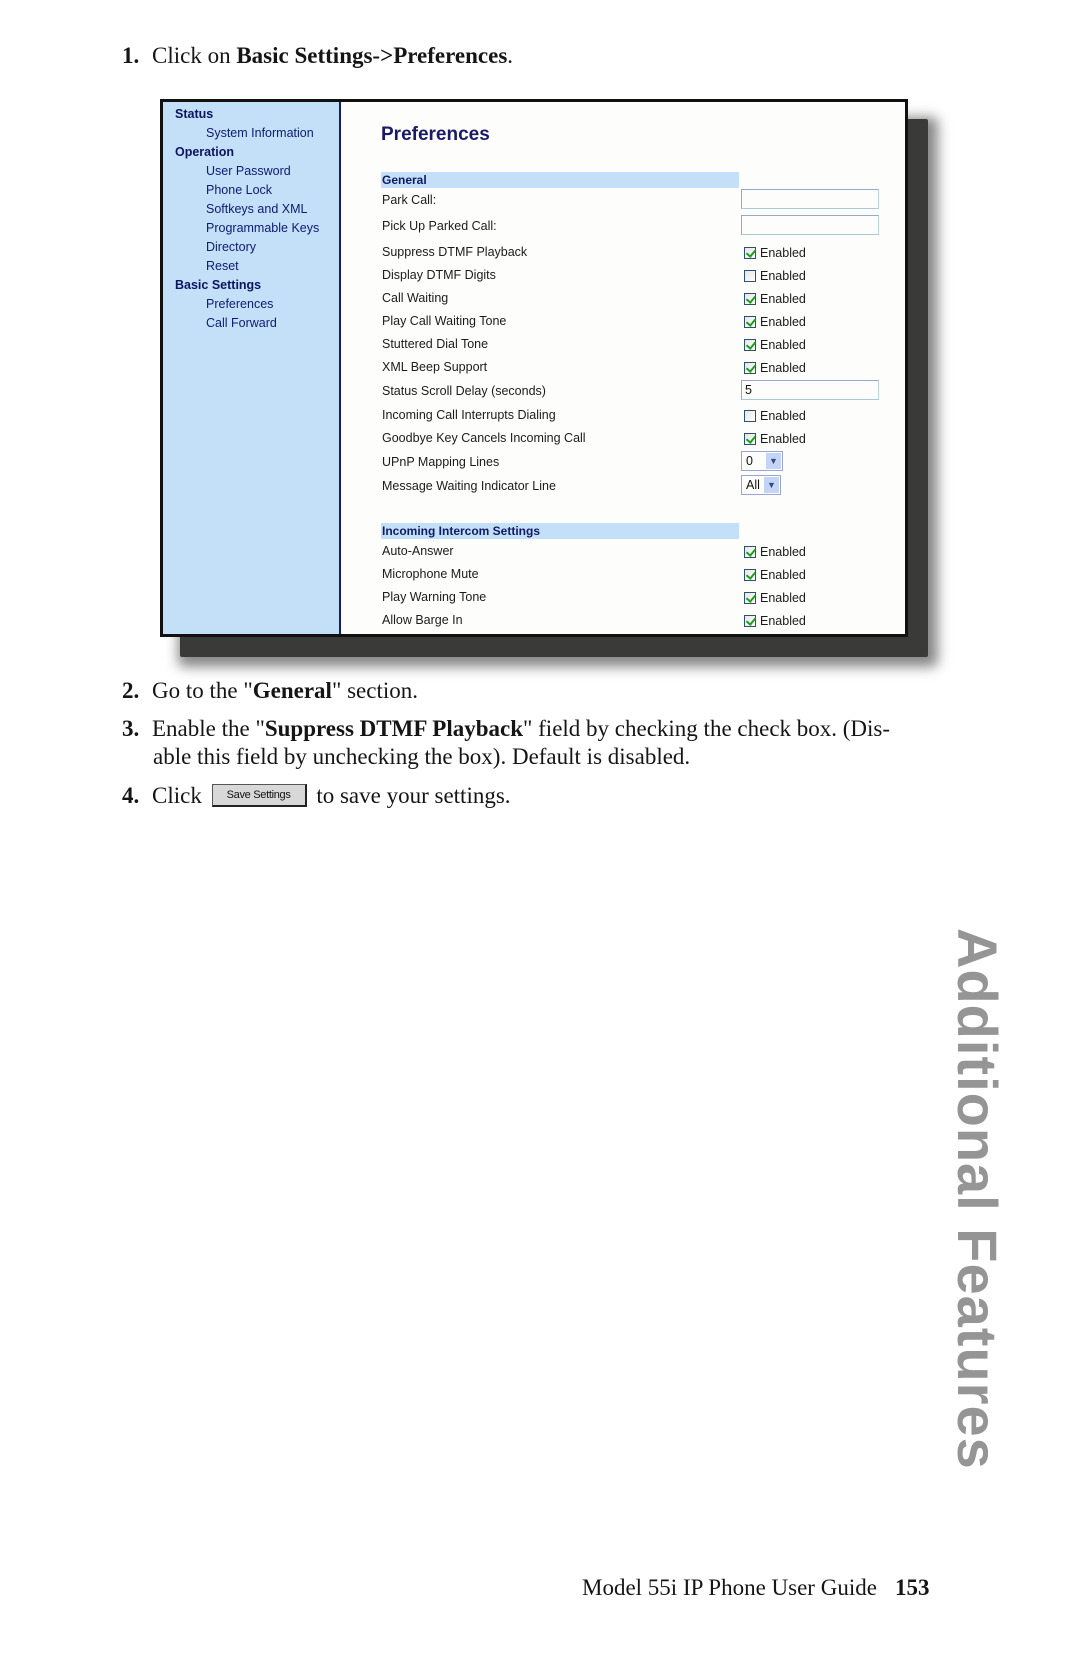 Image resolution: width=1080 pixels, height=1669 pixels. Describe the element at coordinates (292, 690) in the screenshot. I see `step-emphasis: General` at that location.